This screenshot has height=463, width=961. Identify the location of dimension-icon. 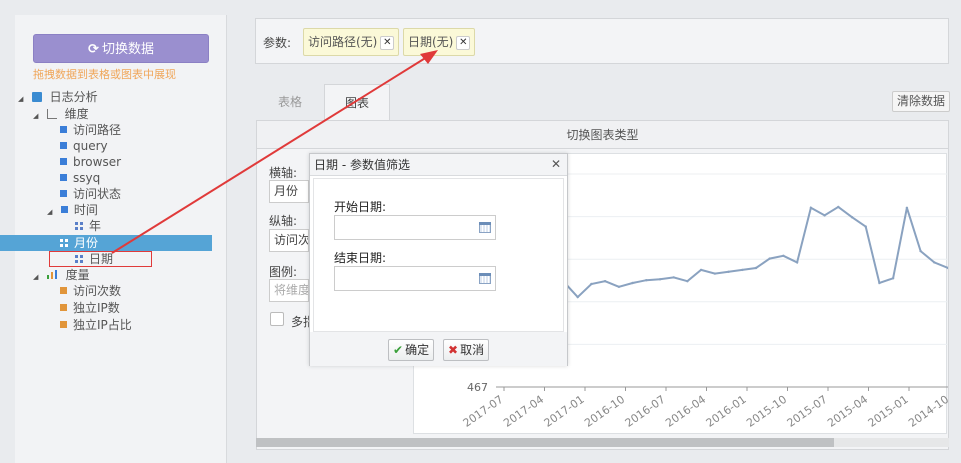
(51, 114).